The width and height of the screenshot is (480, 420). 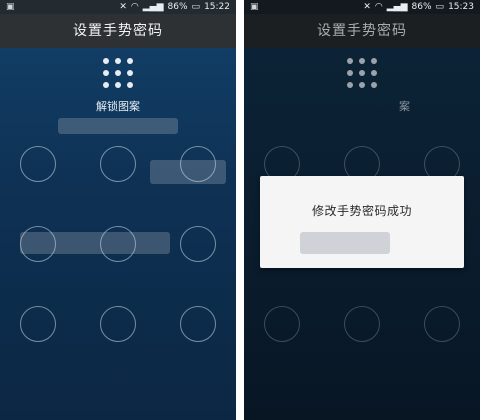 What do you see at coordinates (118, 106) in the screenshot?
I see `hint-text: 解锁图案` at bounding box center [118, 106].